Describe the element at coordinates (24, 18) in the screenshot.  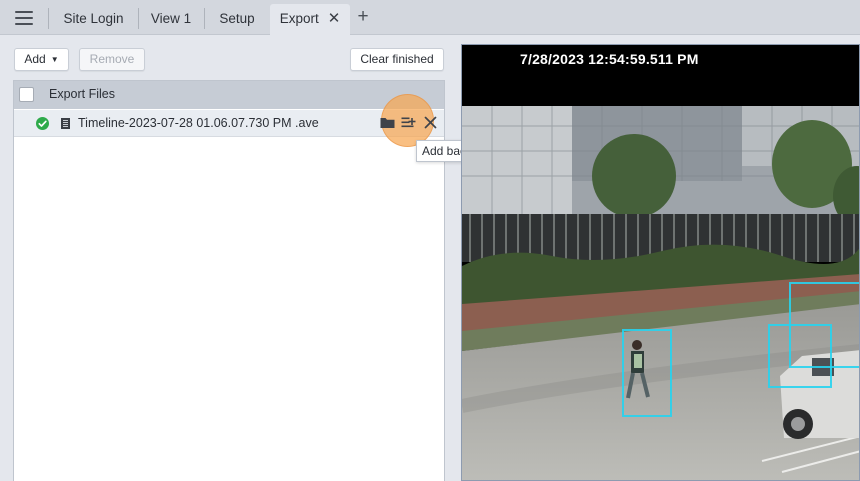
I see `menu-icon` at that location.